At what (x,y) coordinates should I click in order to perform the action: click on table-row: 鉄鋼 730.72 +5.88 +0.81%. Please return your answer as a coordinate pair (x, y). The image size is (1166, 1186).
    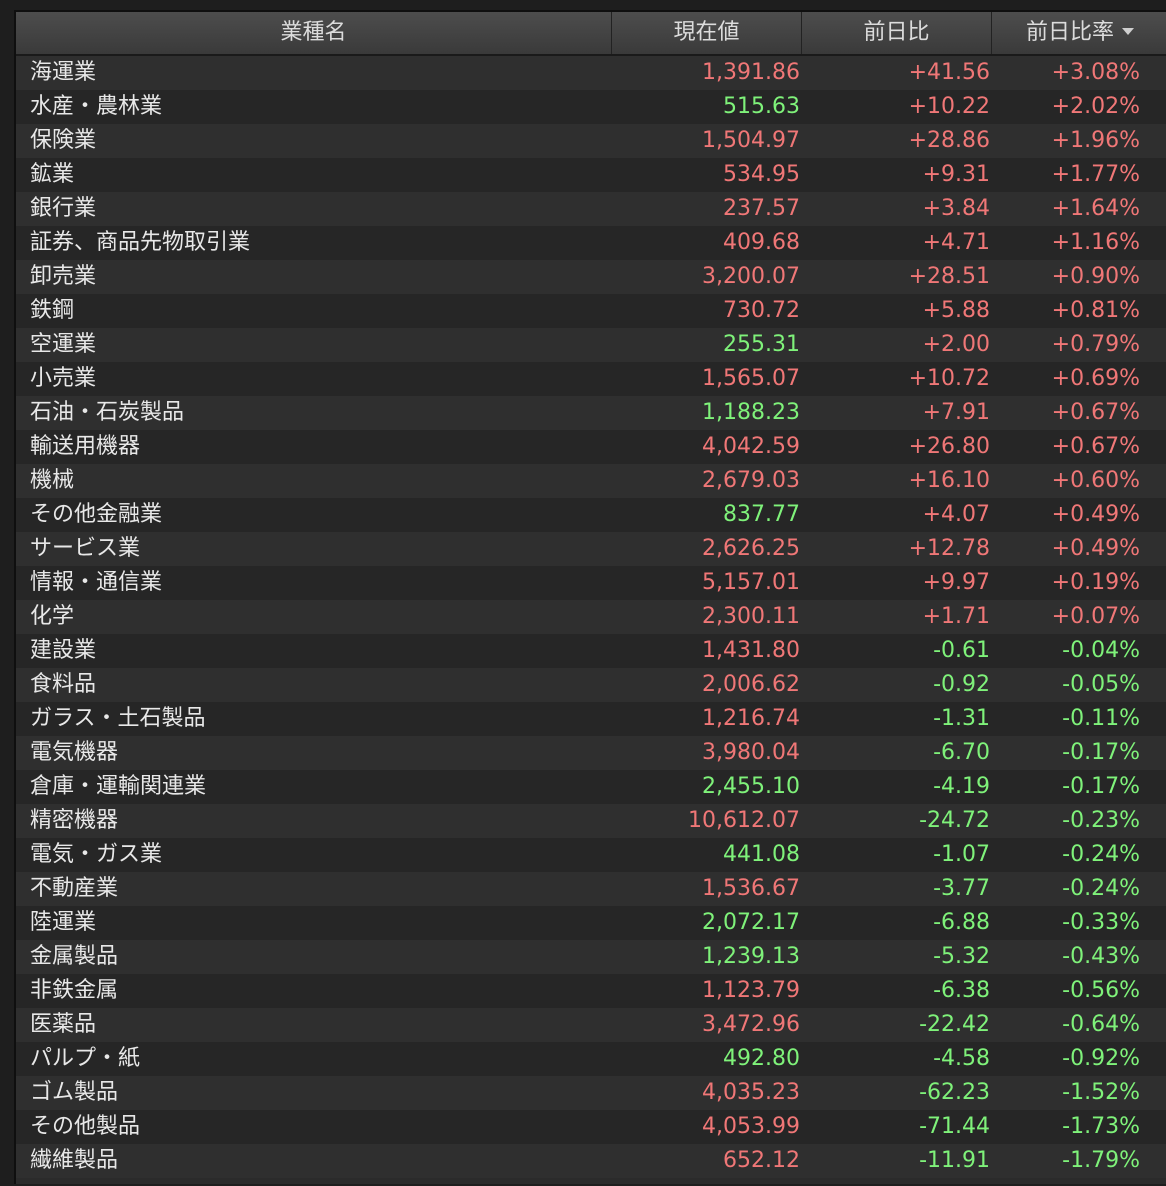
    Looking at the image, I should click on (591, 311).